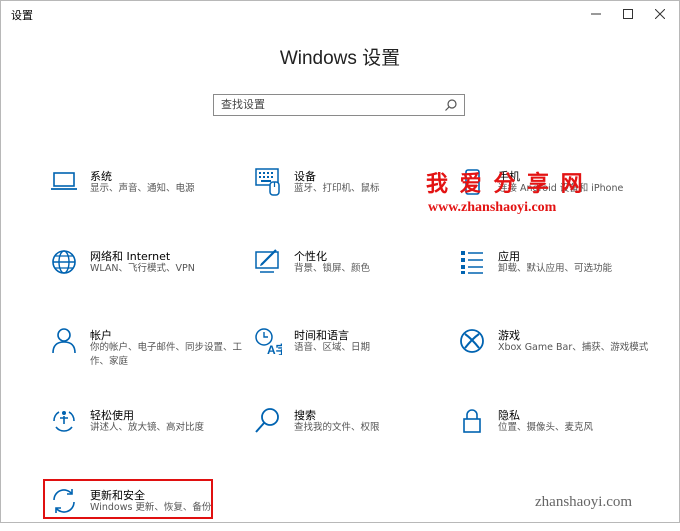 The image size is (680, 531). I want to click on time-language-icon: A字, so click(268, 341).